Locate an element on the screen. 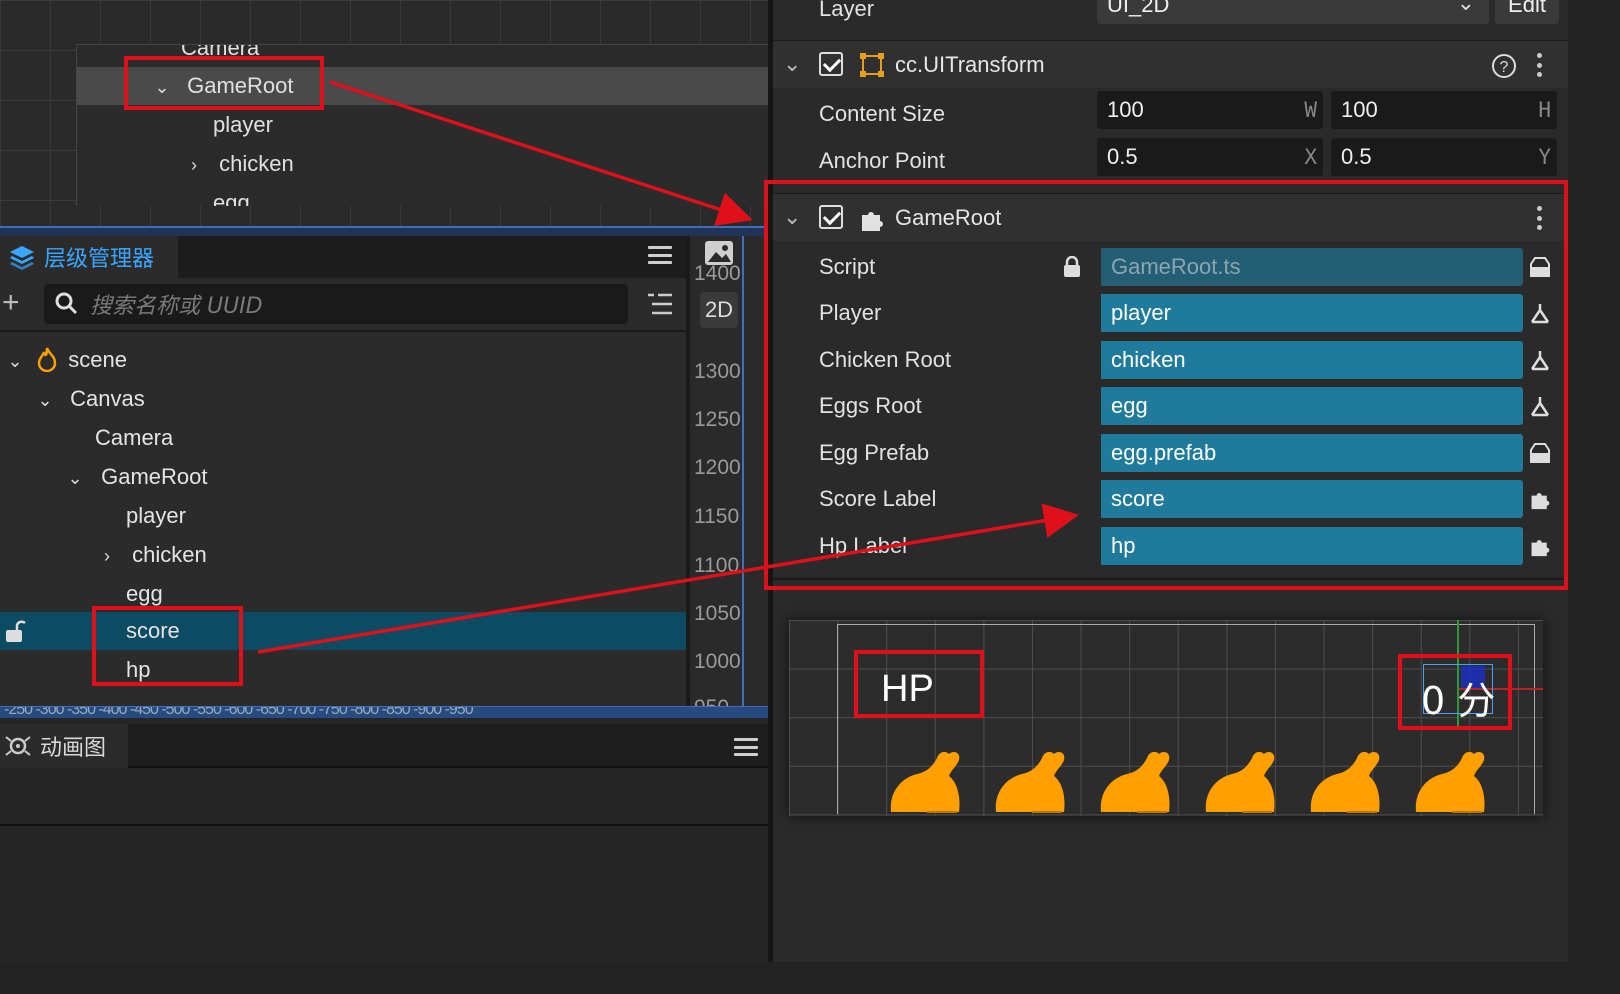 The image size is (1620, 994). h-suffix: H is located at coordinates (1544, 110).